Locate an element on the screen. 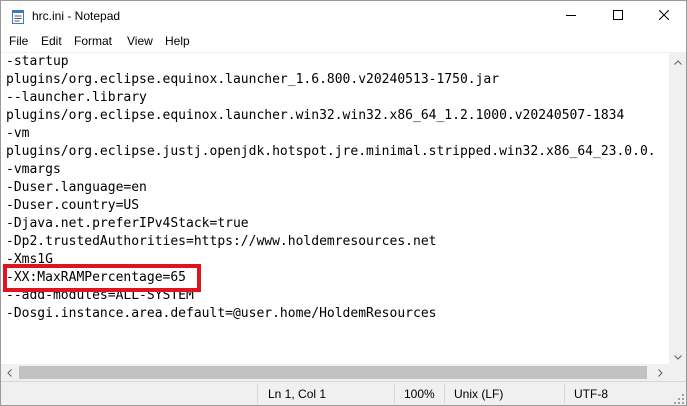 The height and width of the screenshot is (406, 687). highlight-annotation is located at coordinates (102, 278).